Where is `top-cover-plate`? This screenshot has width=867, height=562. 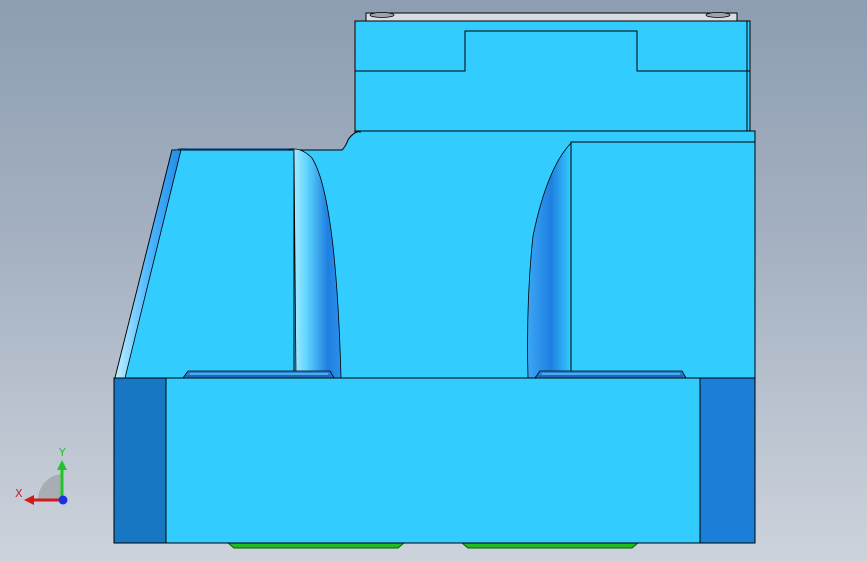 top-cover-plate is located at coordinates (551, 17).